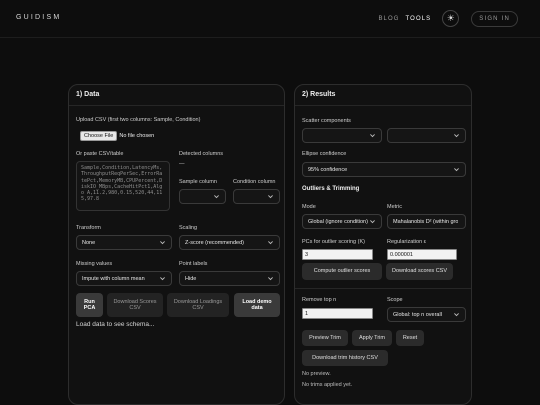 This screenshot has width=540, height=405. I want to click on top-bar: GUIDISM BLOG TOOLS ☀ SIGN IN, so click(270, 19).